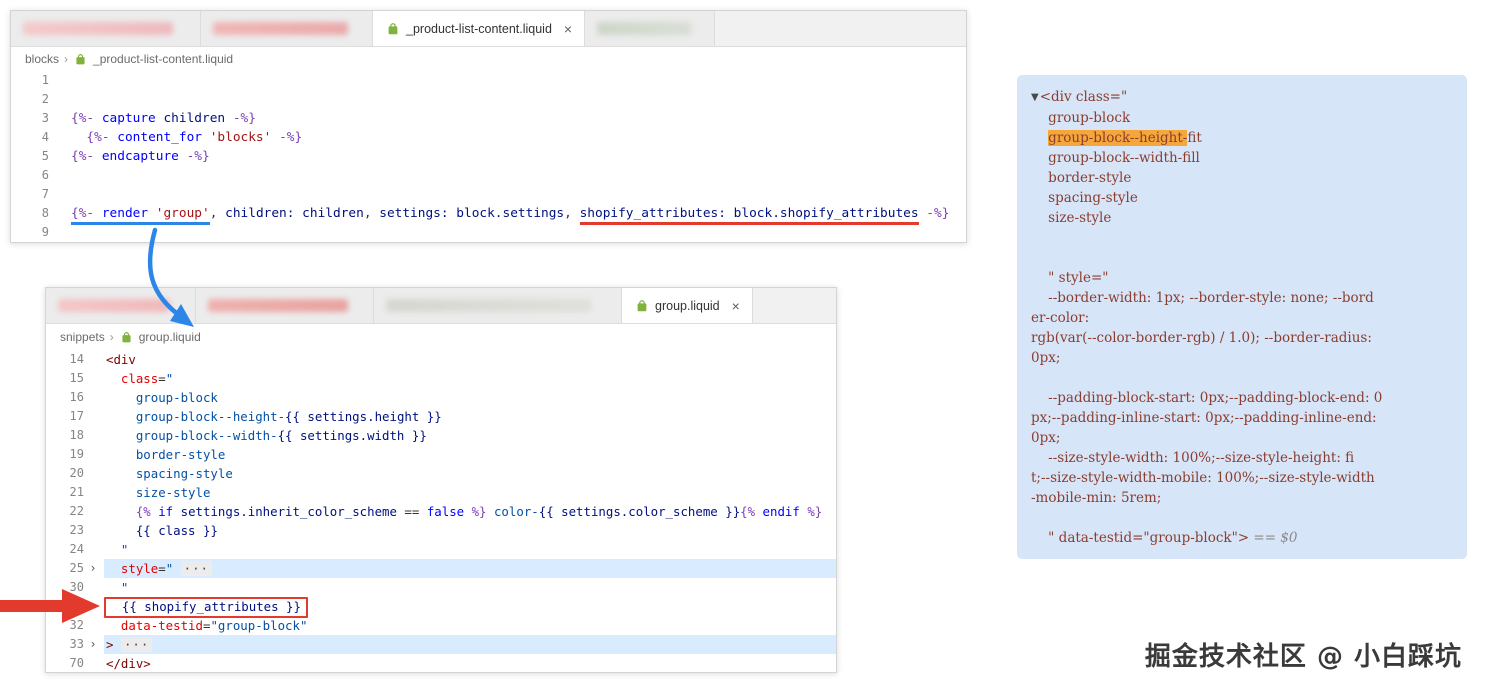 The image size is (1486, 688). I want to click on breadcrumb-file: group.liquid, so click(170, 337).